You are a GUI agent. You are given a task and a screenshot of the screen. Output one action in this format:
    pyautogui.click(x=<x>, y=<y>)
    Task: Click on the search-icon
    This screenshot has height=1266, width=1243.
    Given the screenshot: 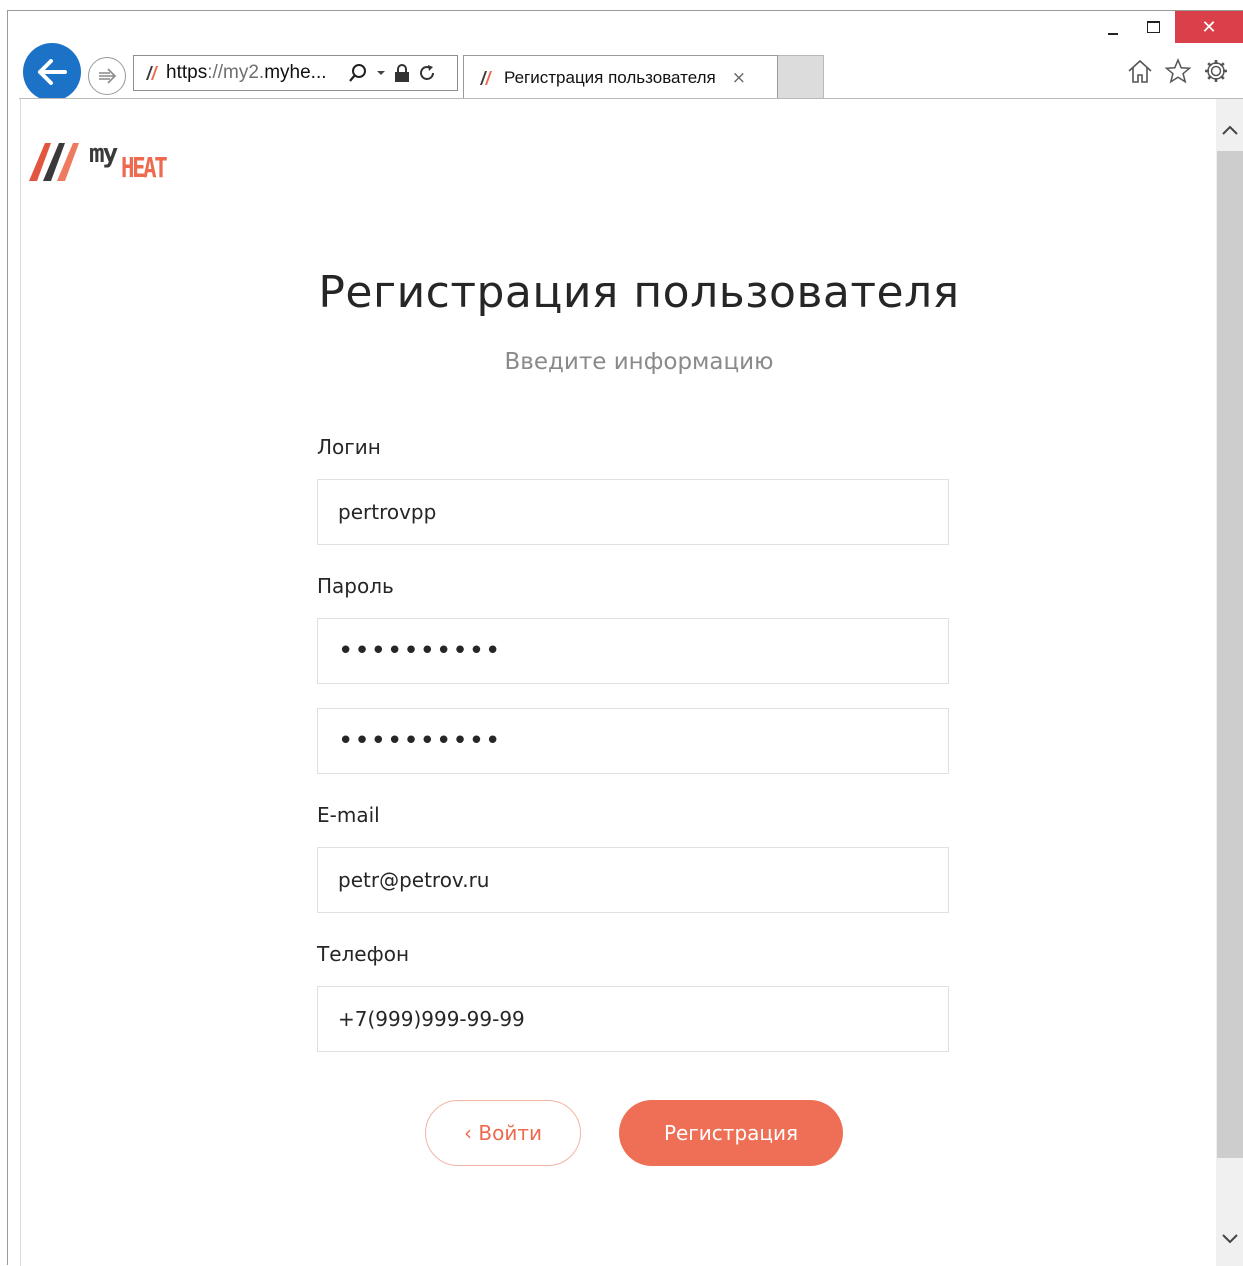 What is the action you would take?
    pyautogui.click(x=358, y=73)
    